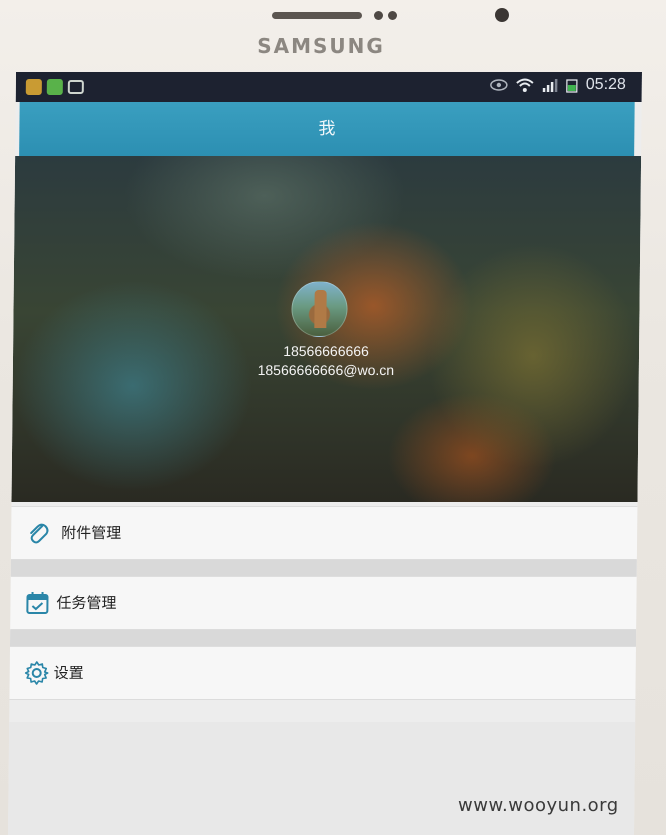 The image size is (666, 835). I want to click on menu-item-settings: 设置, so click(322, 673).